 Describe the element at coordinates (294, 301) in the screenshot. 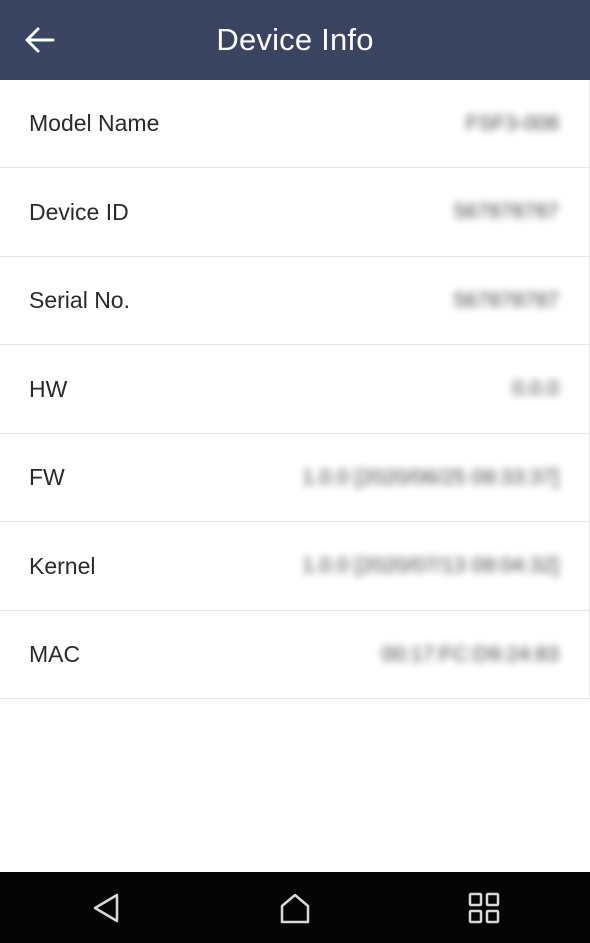

I see `info-row-serial-no: Serial No. 567878787` at that location.